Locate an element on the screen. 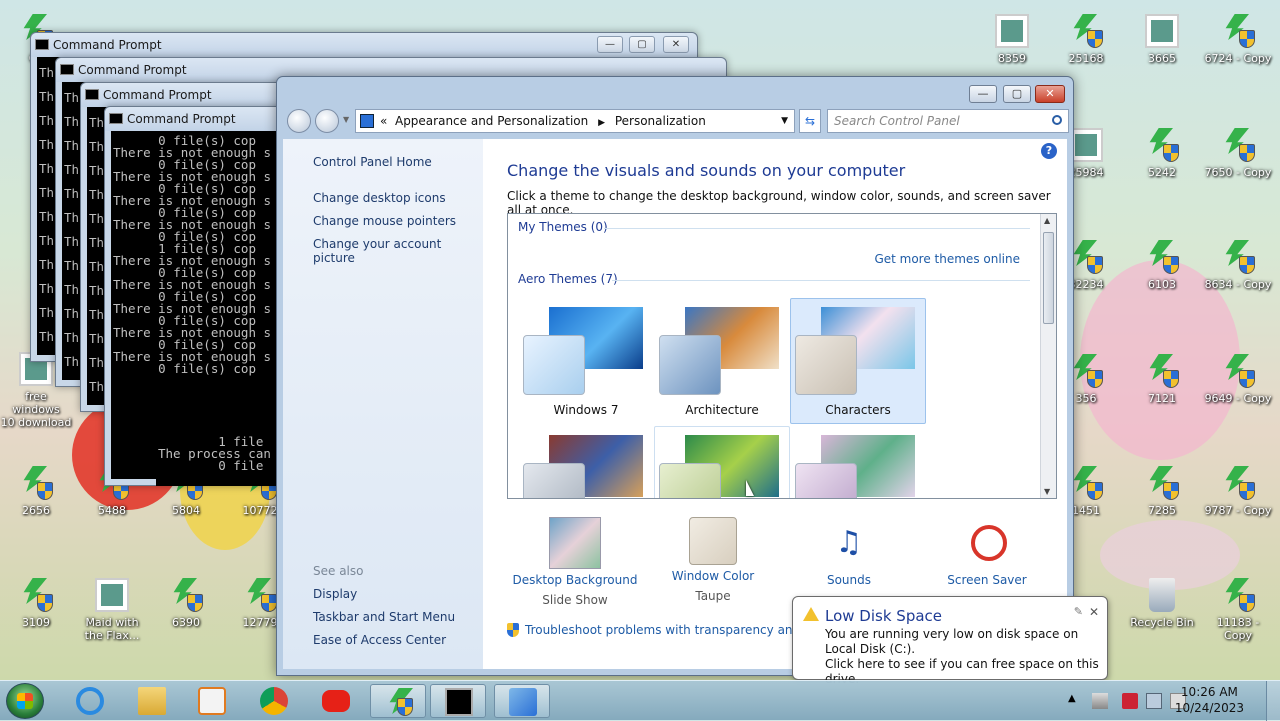  change-desktop-icons-link: Change desktop icons is located at coordinates (379, 198).